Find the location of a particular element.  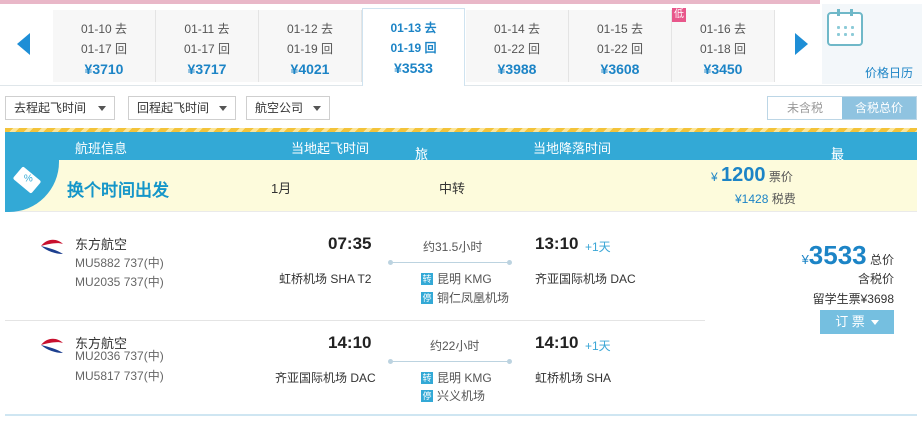

depart-date: 01-14 去 is located at coordinates (517, 29).